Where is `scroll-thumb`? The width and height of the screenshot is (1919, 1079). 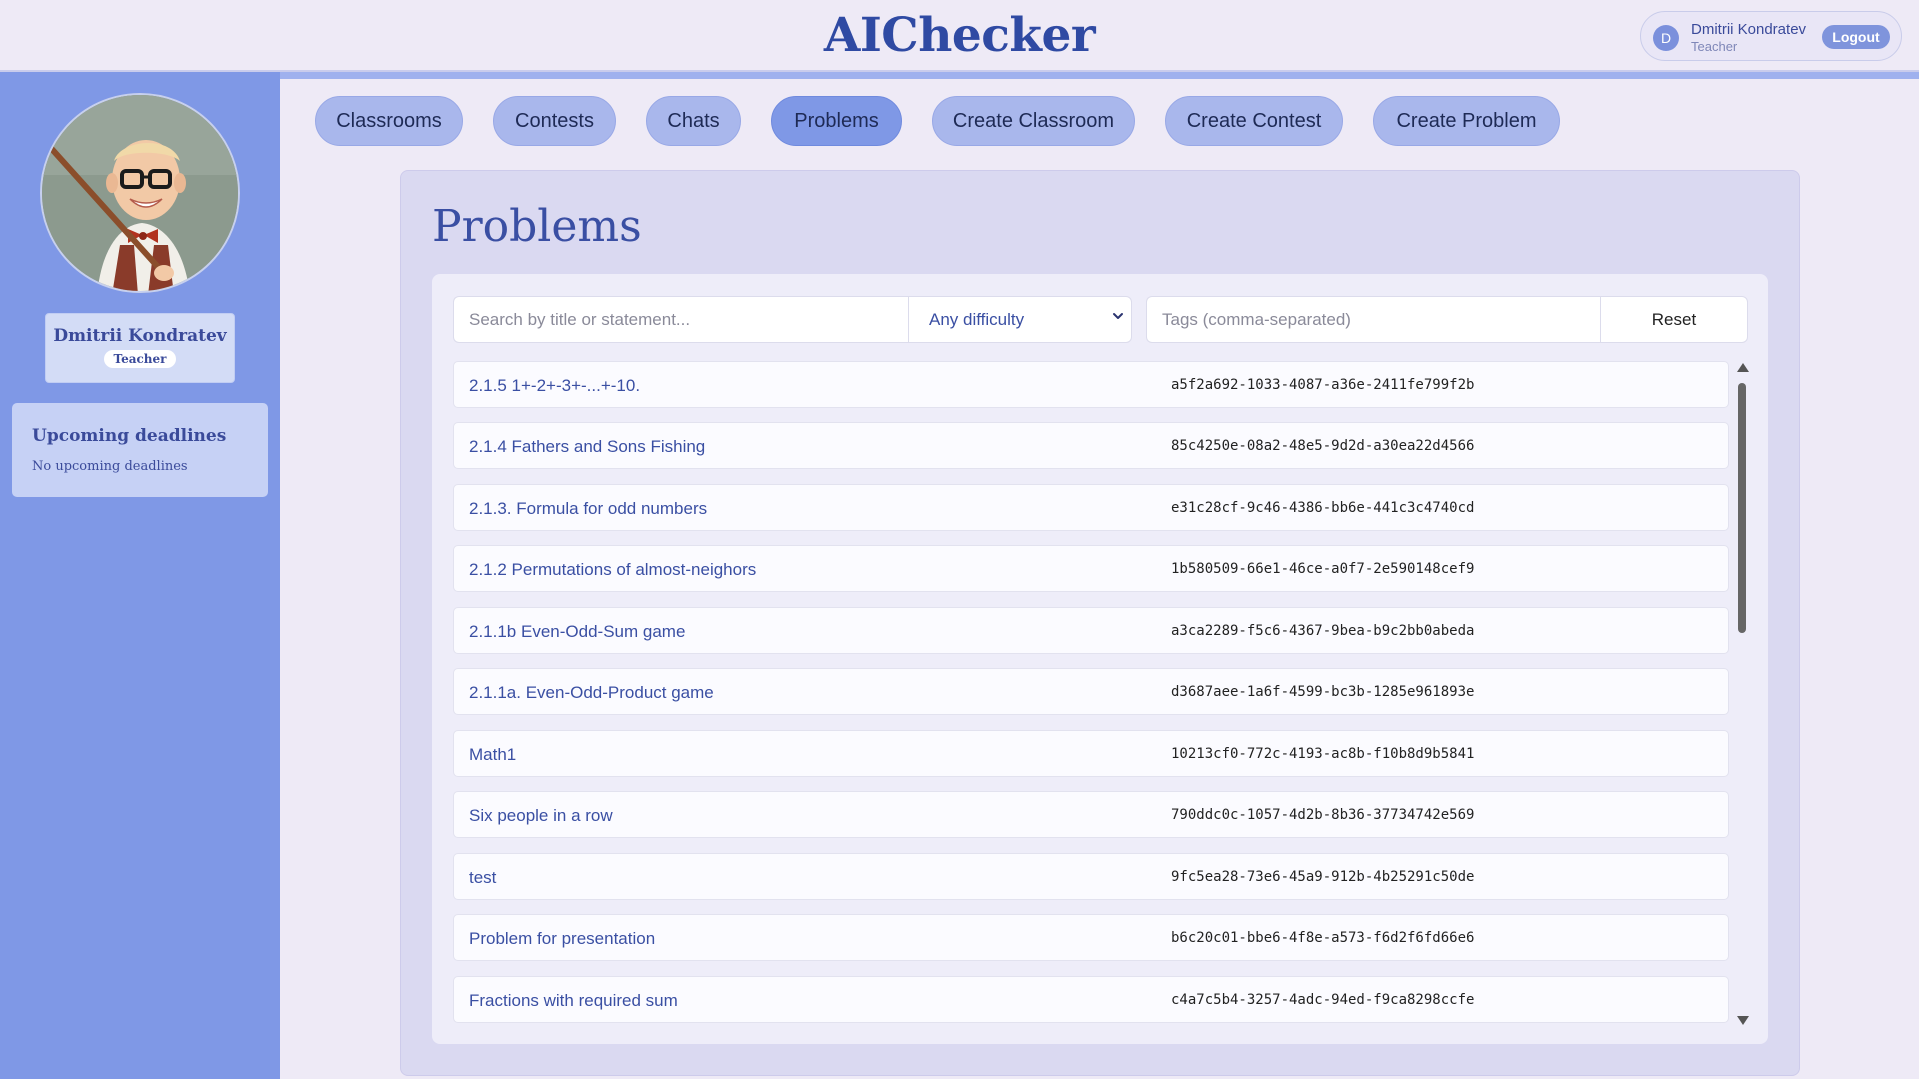
scroll-thumb is located at coordinates (1742, 508).